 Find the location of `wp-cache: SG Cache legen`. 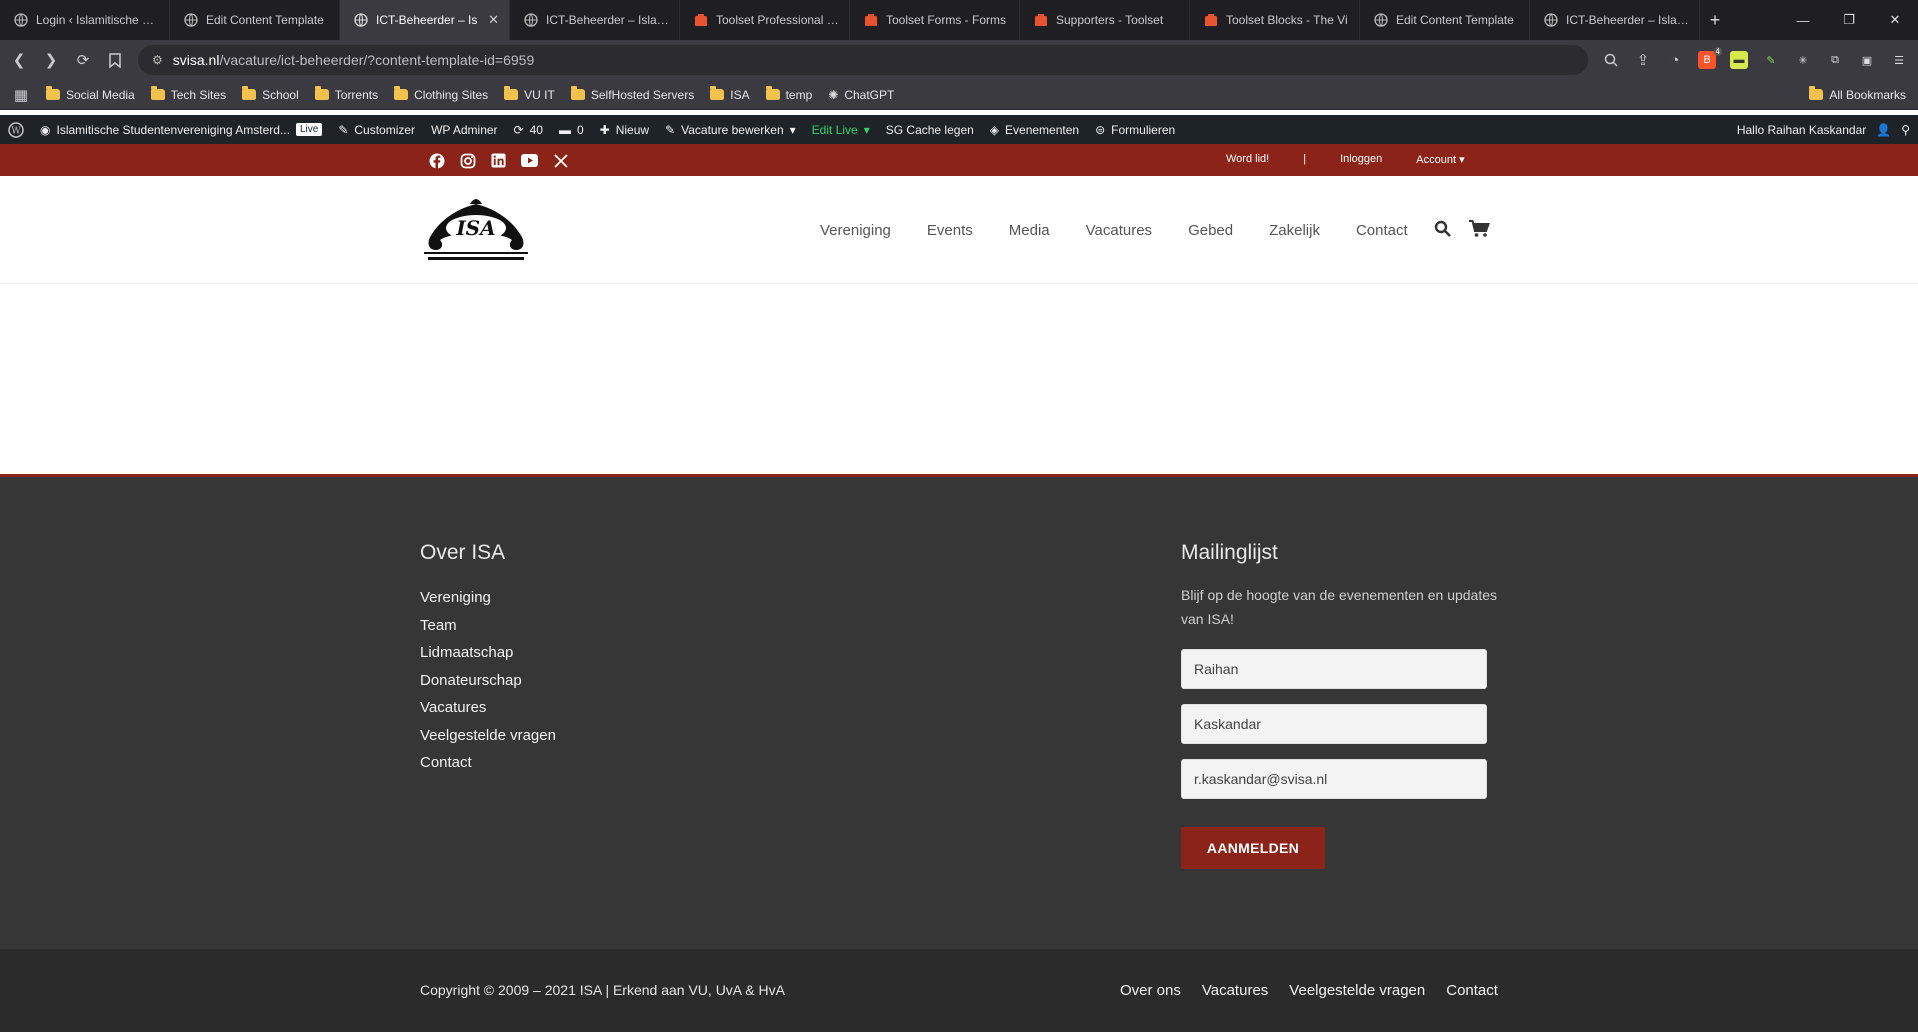

wp-cache: SG Cache legen is located at coordinates (930, 130).